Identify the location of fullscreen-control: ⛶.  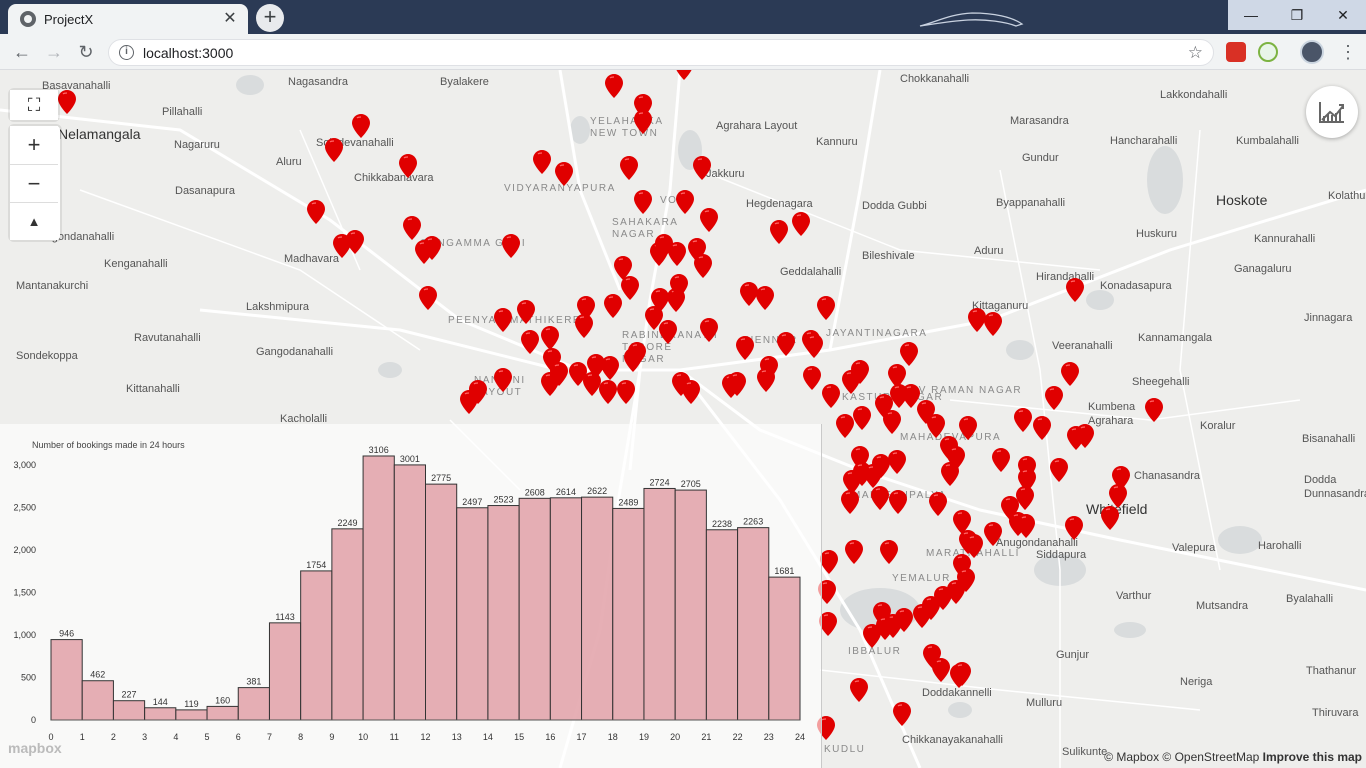
(34, 105).